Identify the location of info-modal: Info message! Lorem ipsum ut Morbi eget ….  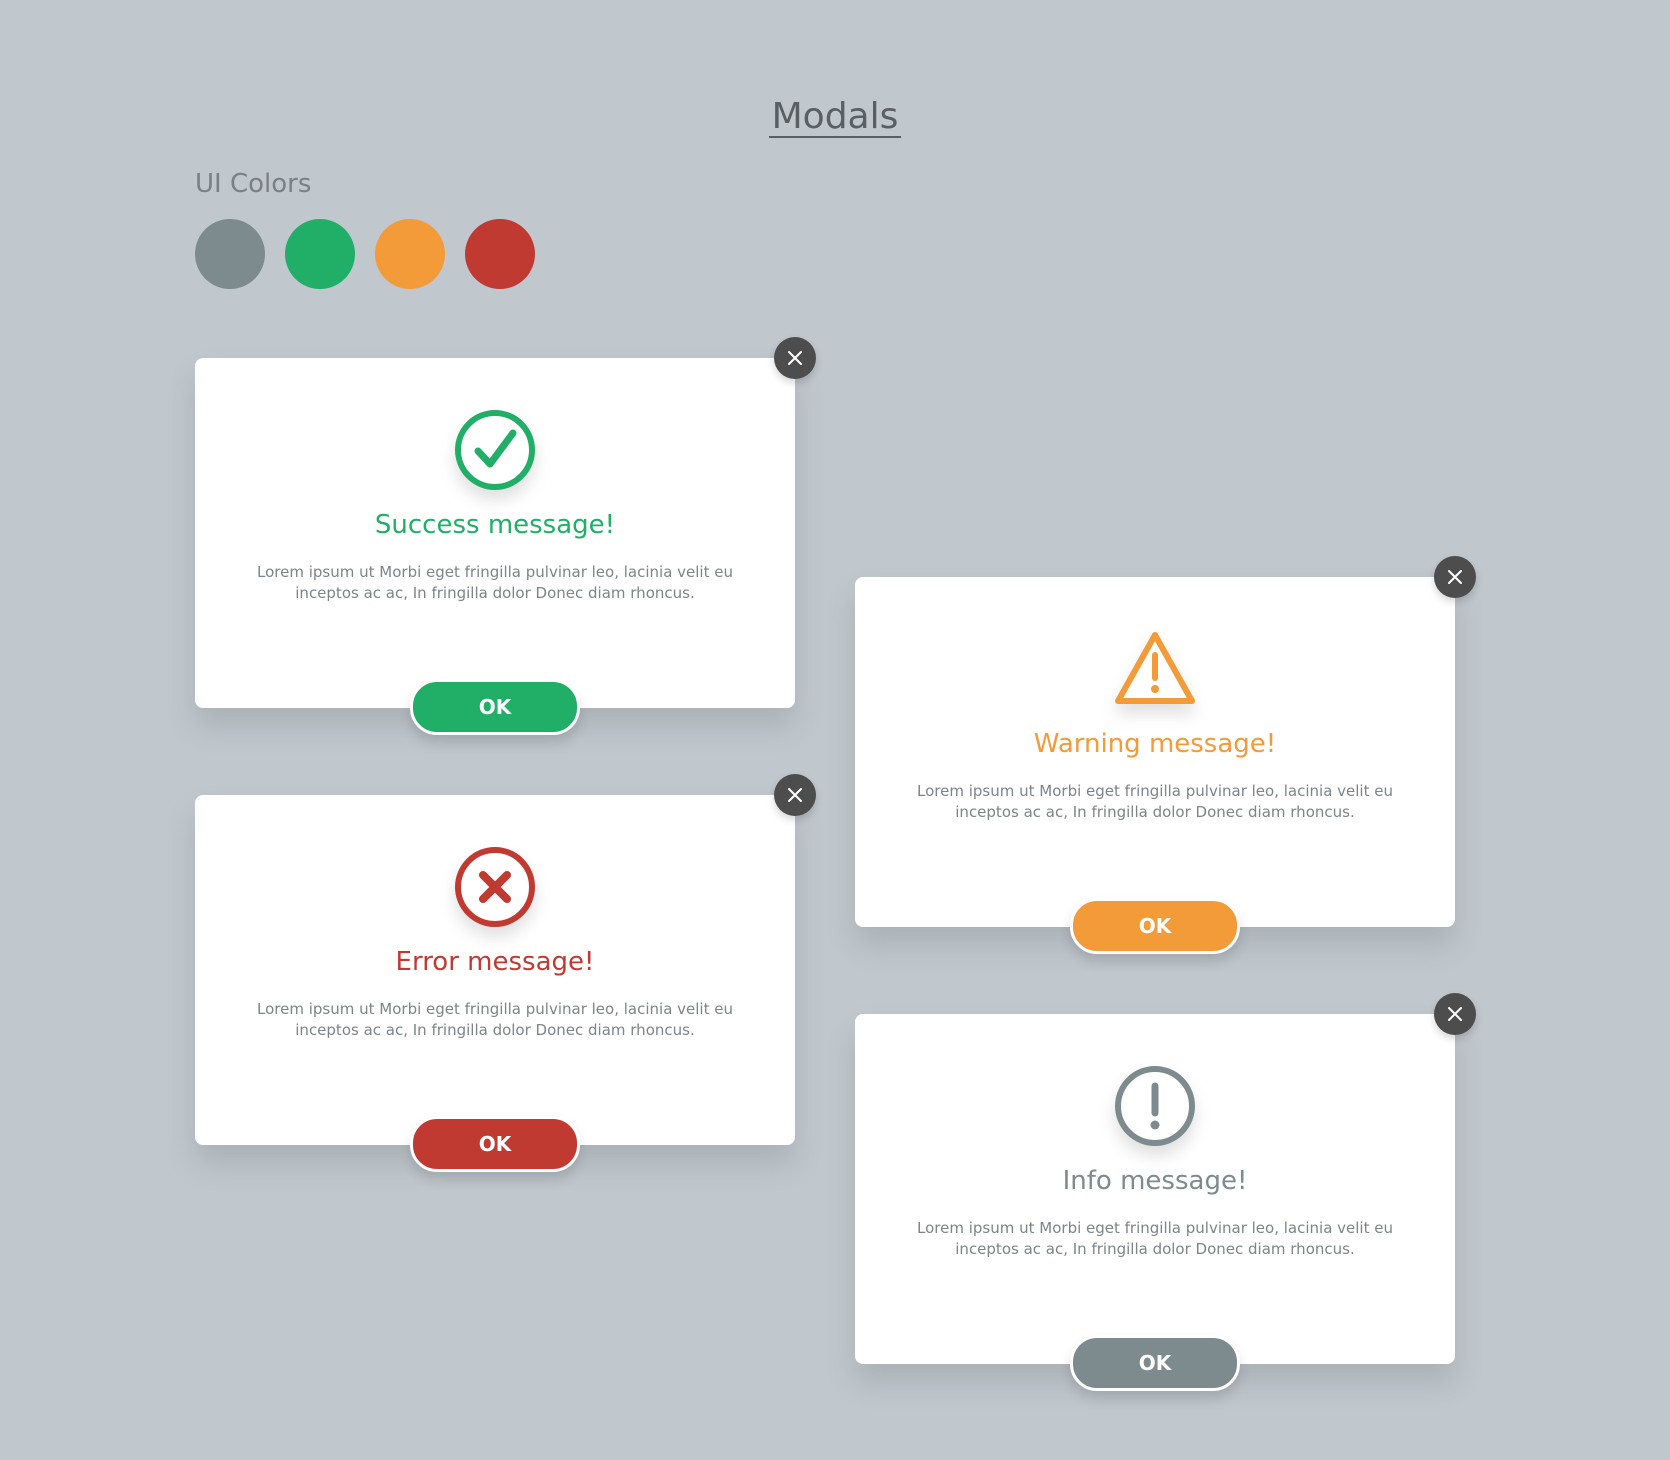
(1165, 1192).